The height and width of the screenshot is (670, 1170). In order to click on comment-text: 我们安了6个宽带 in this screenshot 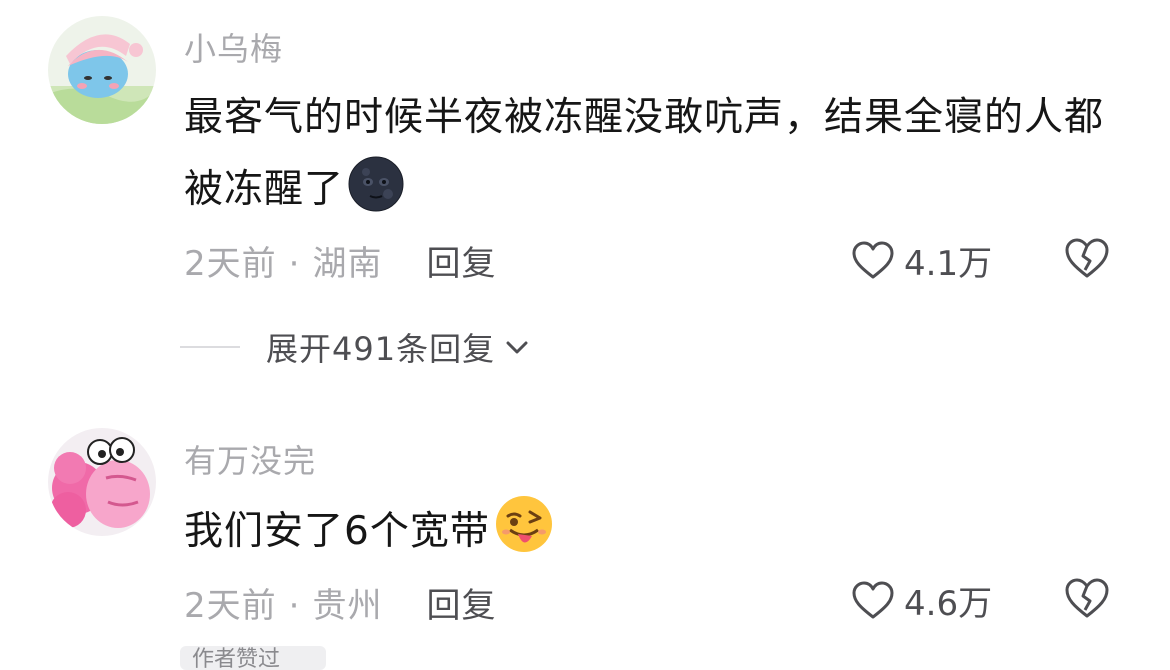, I will do `click(654, 536)`.